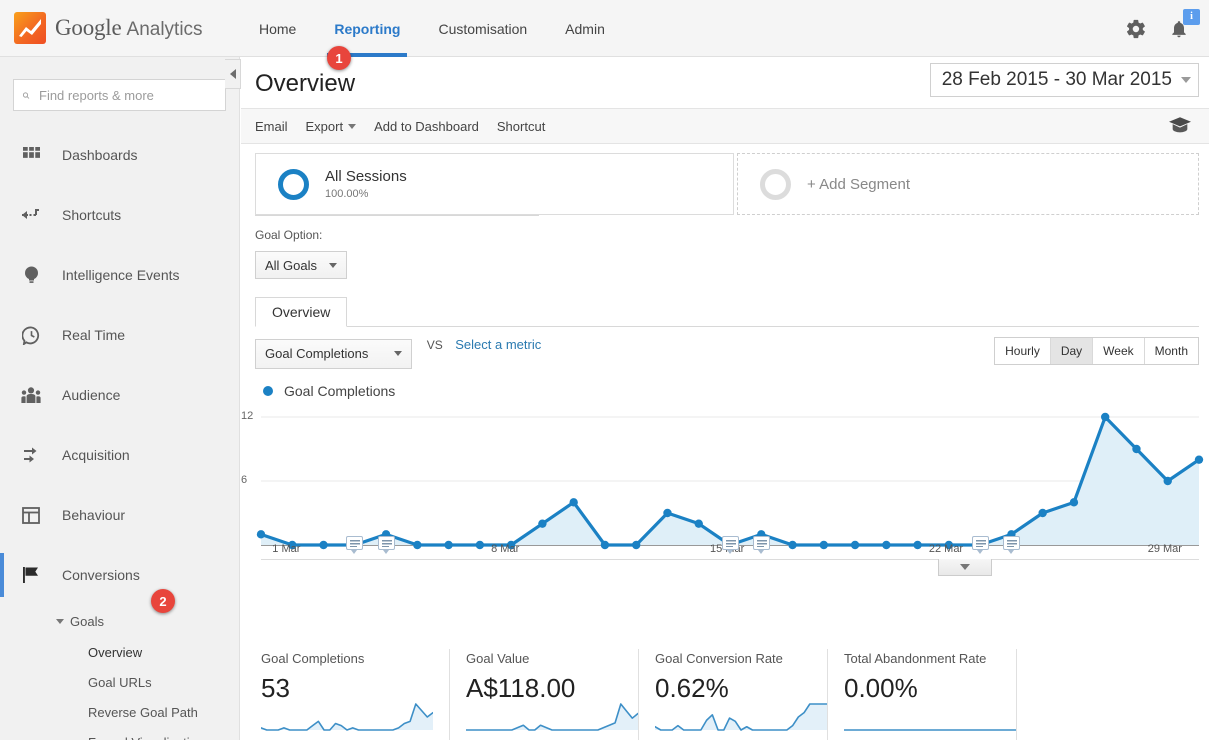 The height and width of the screenshot is (740, 1209). What do you see at coordinates (92, 215) in the screenshot?
I see `sidebar-item-label: Shortcuts` at bounding box center [92, 215].